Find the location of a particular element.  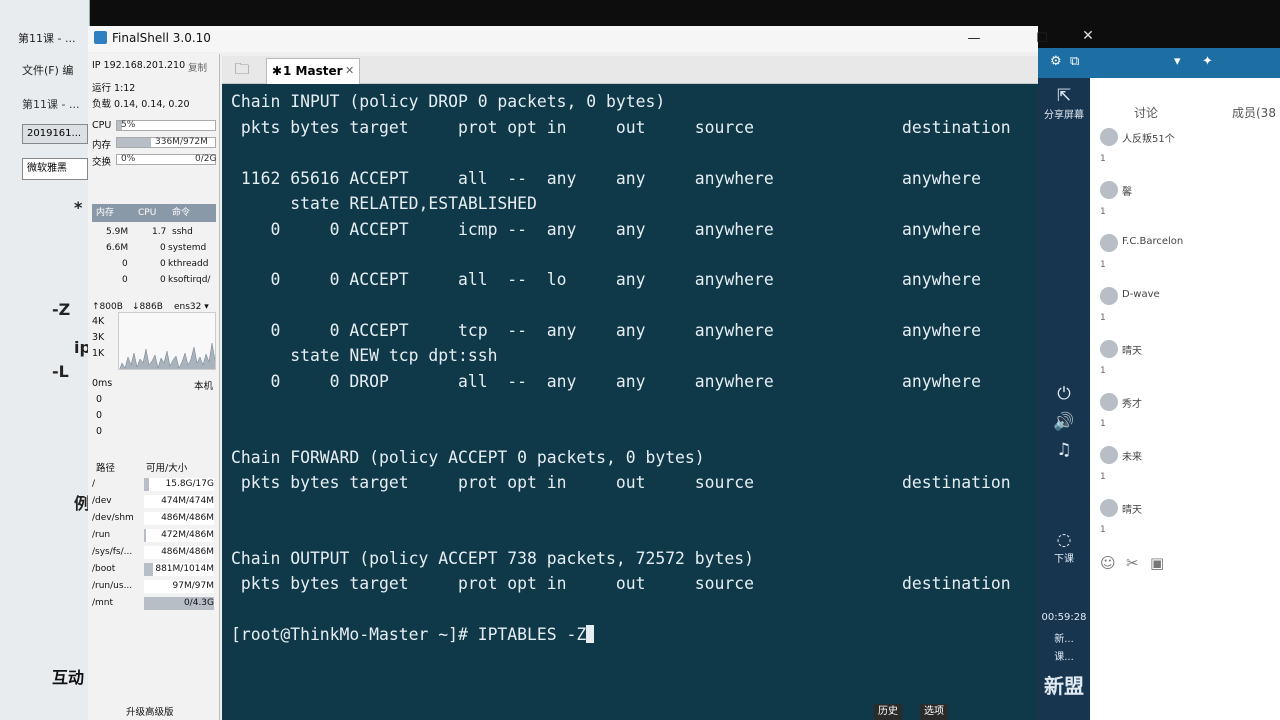

process-header-cpu: CPU is located at coordinates (147, 213).